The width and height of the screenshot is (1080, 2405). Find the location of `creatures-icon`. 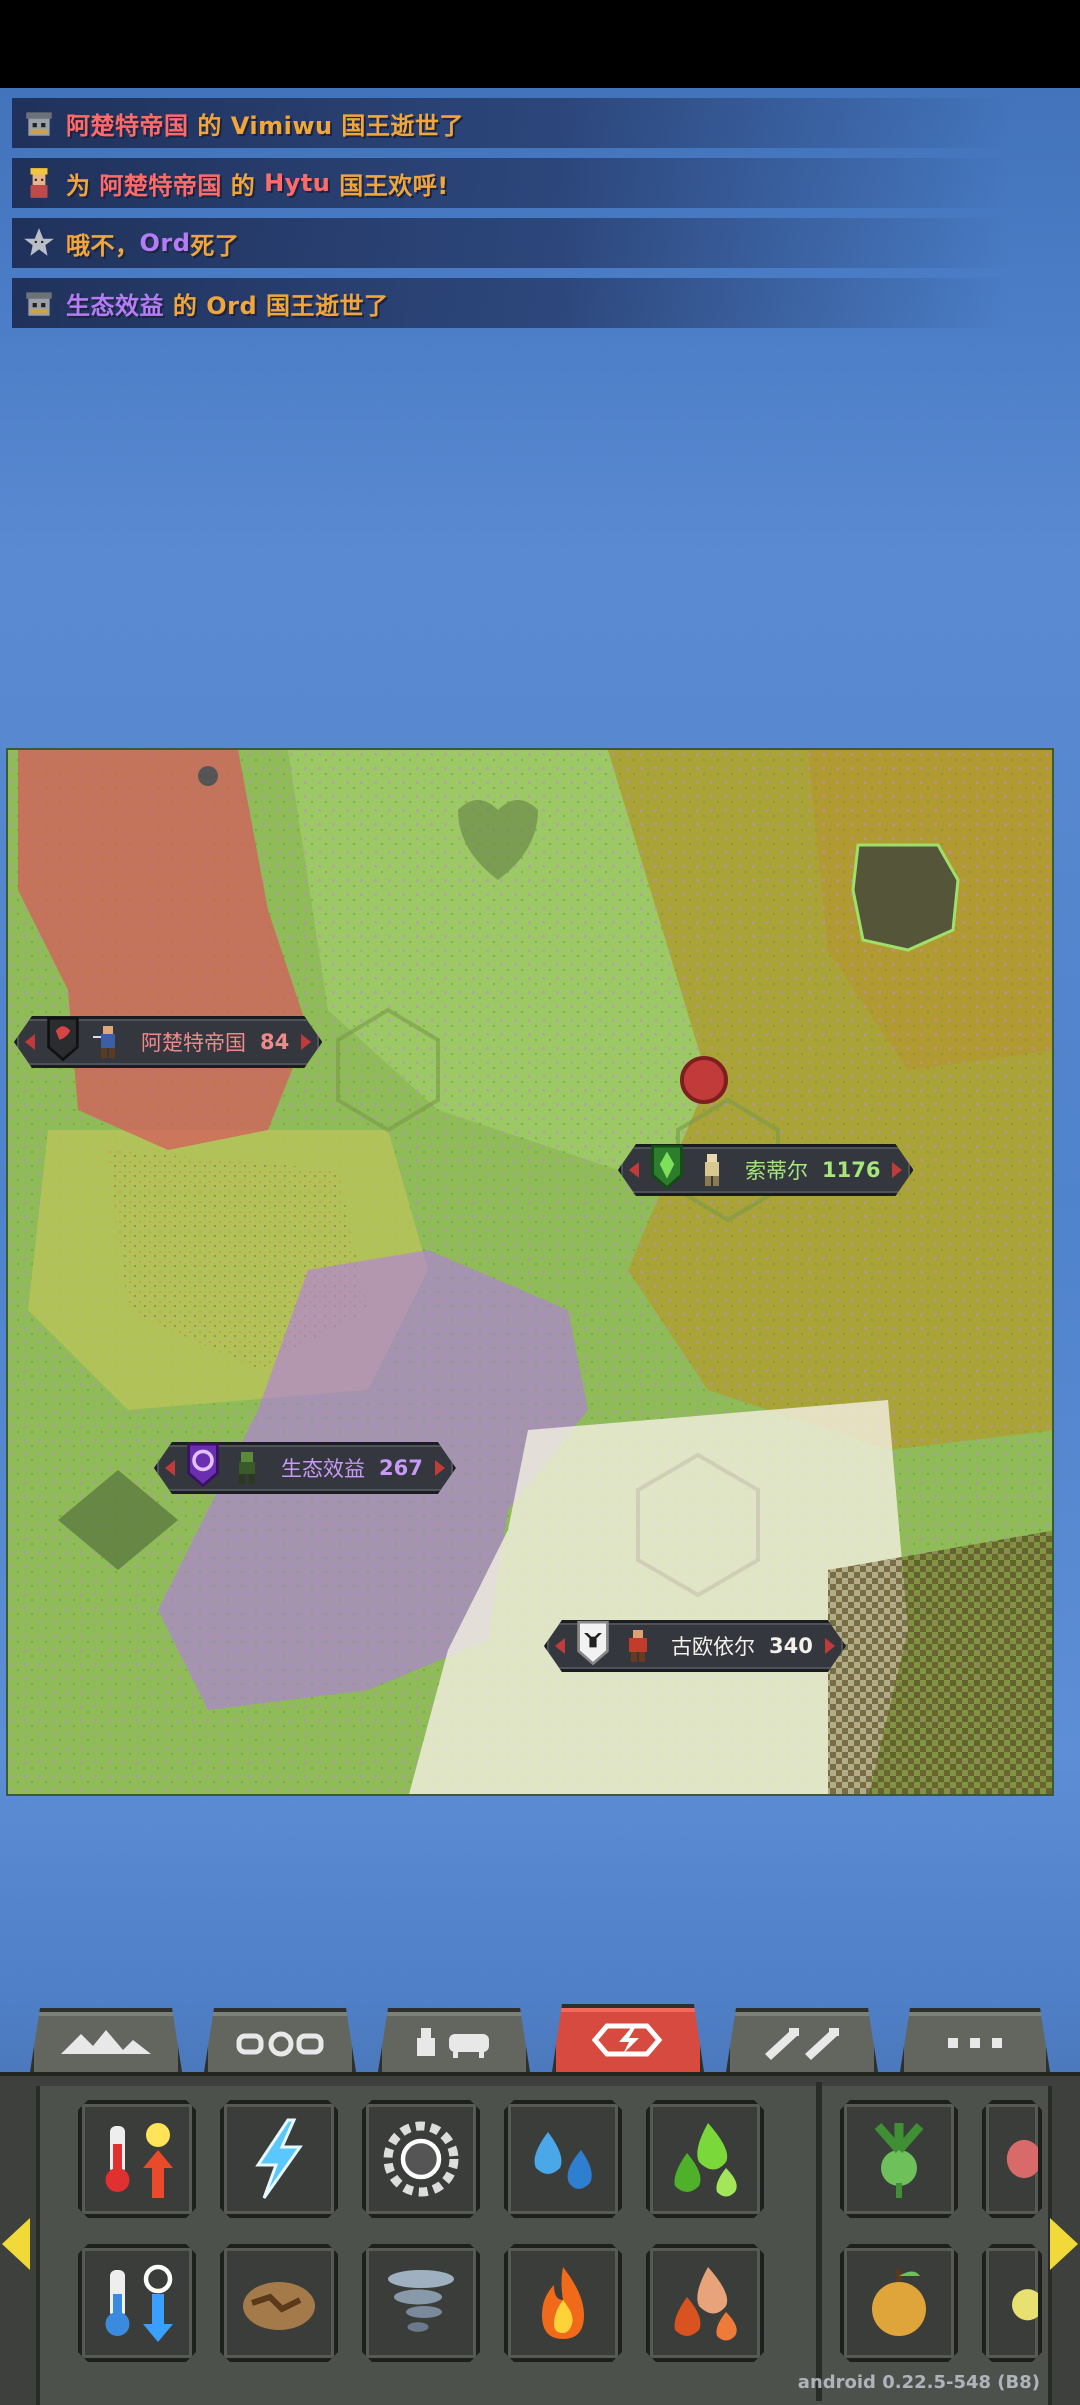

creatures-icon is located at coordinates (454, 2042).